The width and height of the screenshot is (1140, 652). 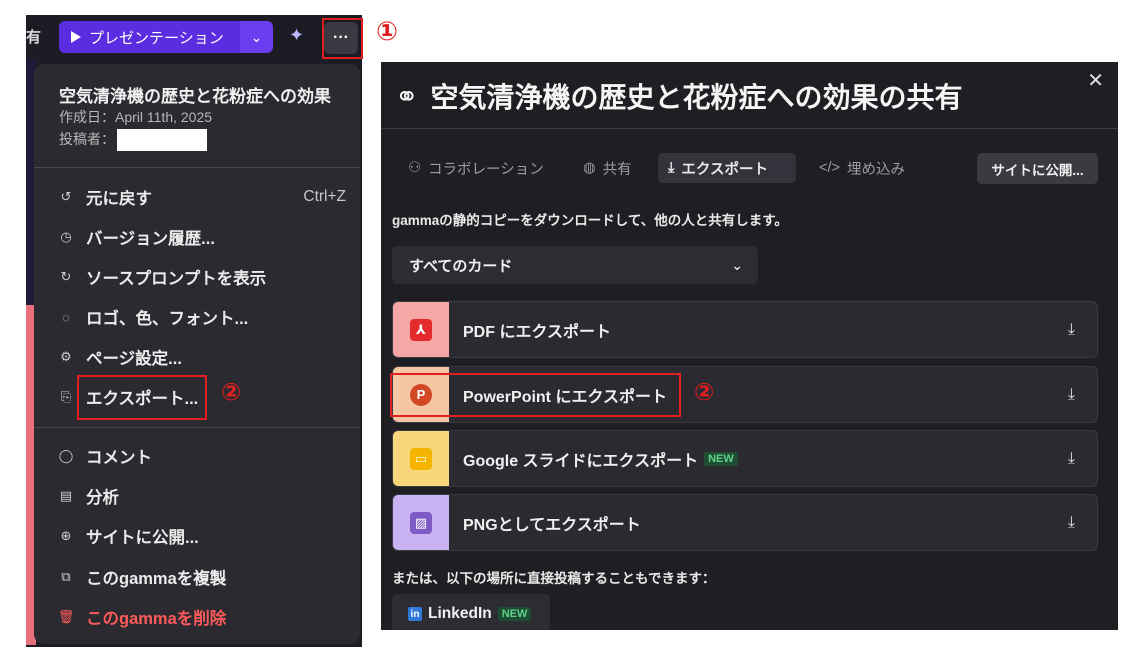 I want to click on present-button: プレゼンテーション, so click(x=149, y=37).